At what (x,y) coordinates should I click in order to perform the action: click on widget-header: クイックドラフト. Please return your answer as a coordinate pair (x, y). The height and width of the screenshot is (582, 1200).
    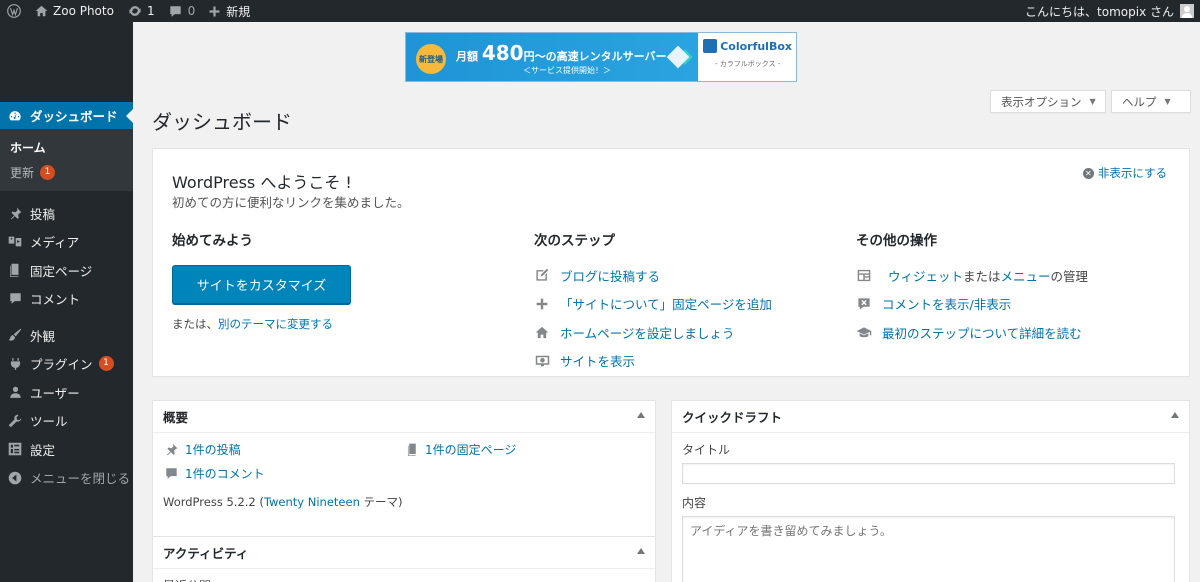
    Looking at the image, I should click on (930, 417).